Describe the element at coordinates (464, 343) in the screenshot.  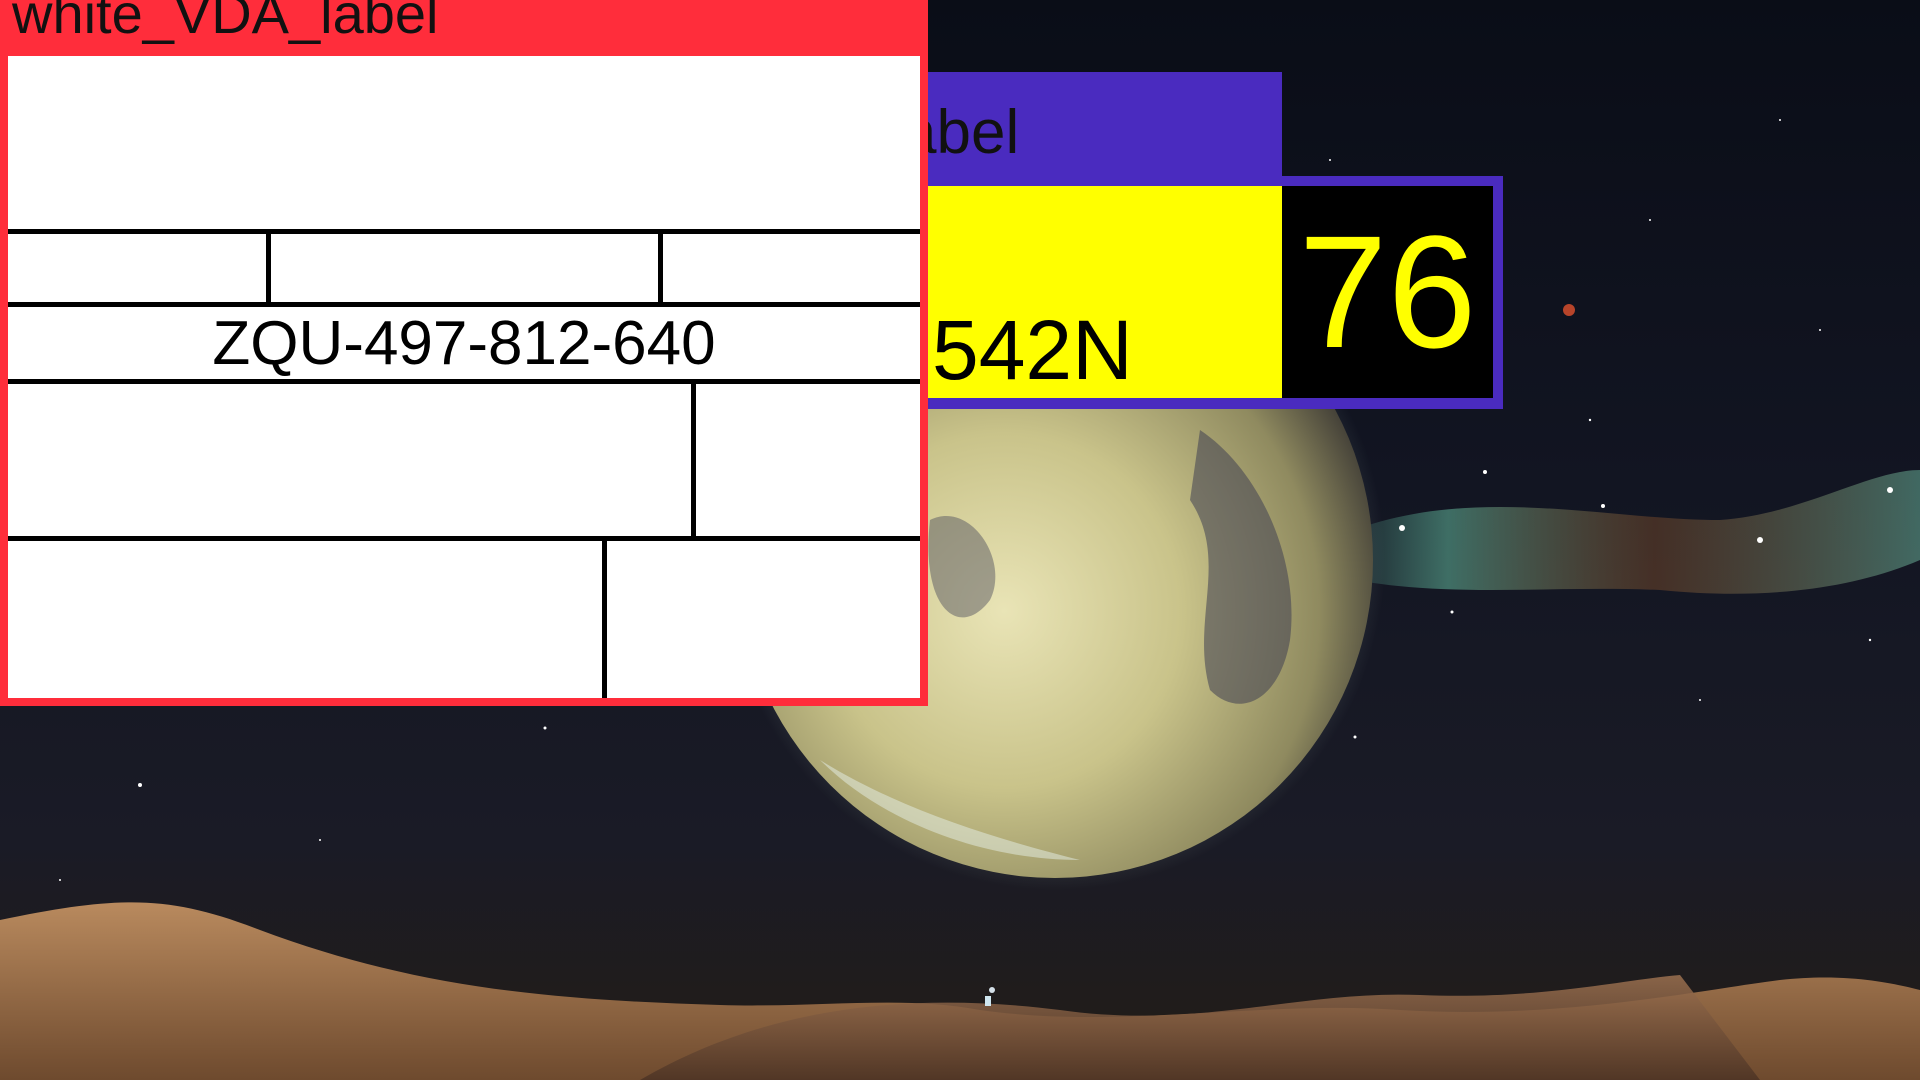
I see `front-label-code: ZQU-497-812-640` at that location.